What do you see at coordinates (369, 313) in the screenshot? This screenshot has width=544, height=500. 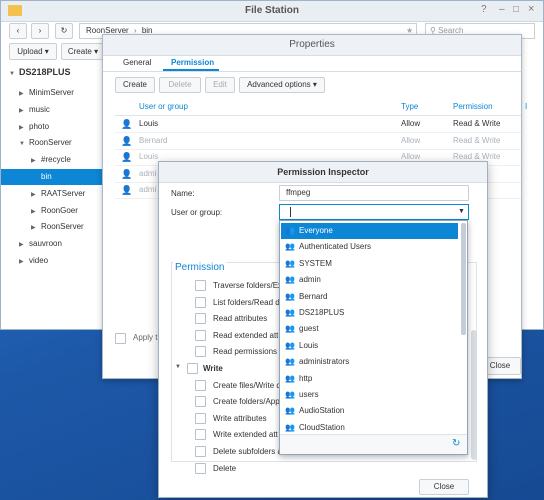 I see `dropdown-item: 👥 DS218PLUS` at bounding box center [369, 313].